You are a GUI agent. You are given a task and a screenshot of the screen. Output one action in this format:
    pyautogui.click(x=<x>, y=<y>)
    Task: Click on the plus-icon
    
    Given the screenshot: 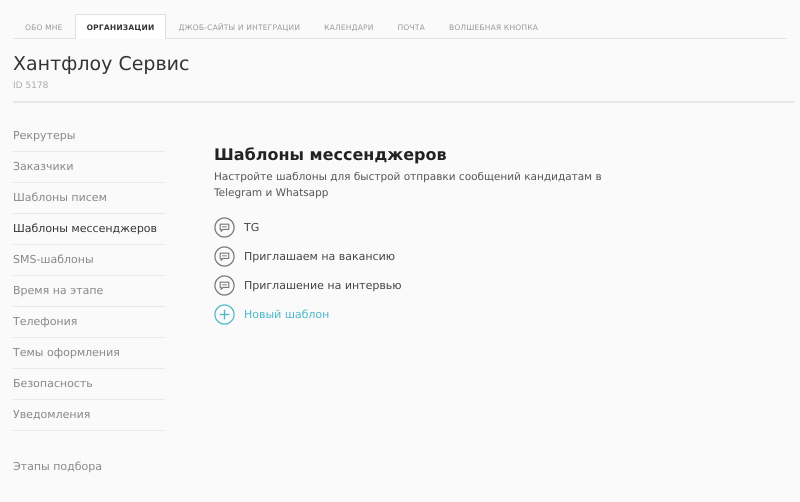 What is the action you would take?
    pyautogui.click(x=224, y=314)
    